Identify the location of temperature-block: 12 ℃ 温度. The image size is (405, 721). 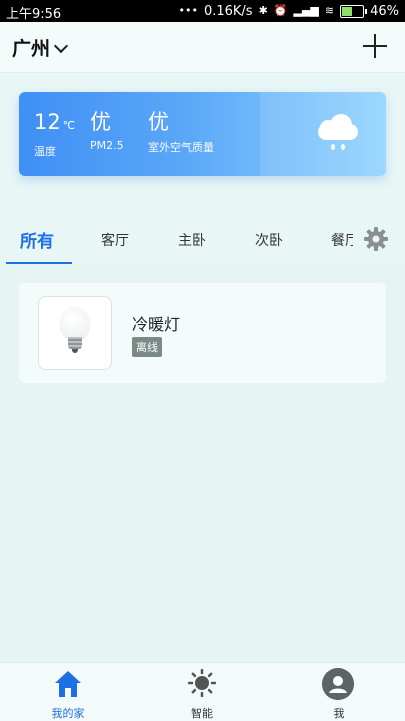
(54, 134).